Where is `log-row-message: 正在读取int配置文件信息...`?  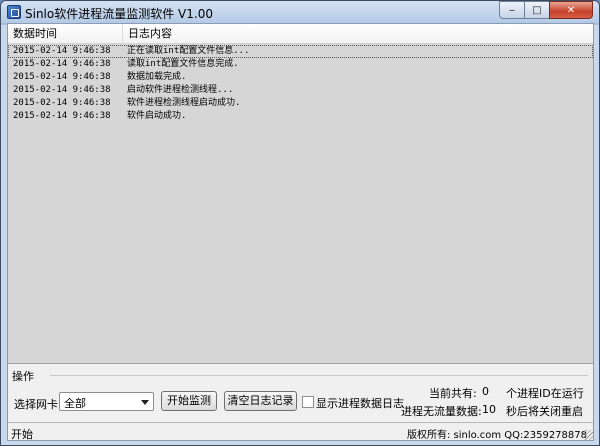
log-row-message: 正在读取int配置文件信息... is located at coordinates (188, 51).